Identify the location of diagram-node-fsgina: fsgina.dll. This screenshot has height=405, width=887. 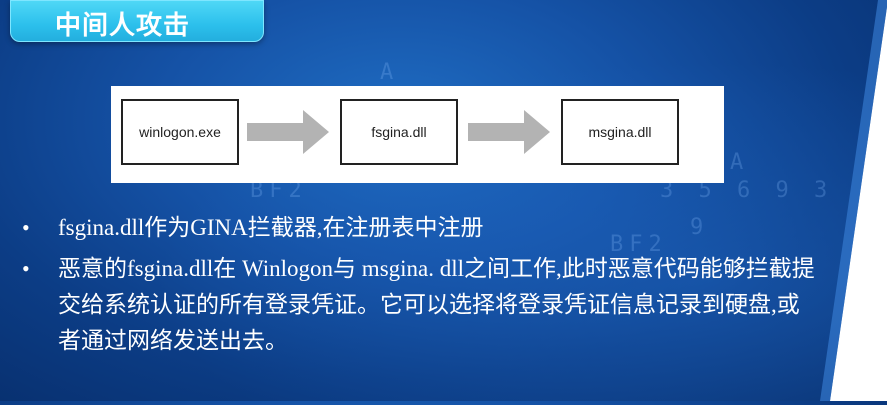
(399, 132).